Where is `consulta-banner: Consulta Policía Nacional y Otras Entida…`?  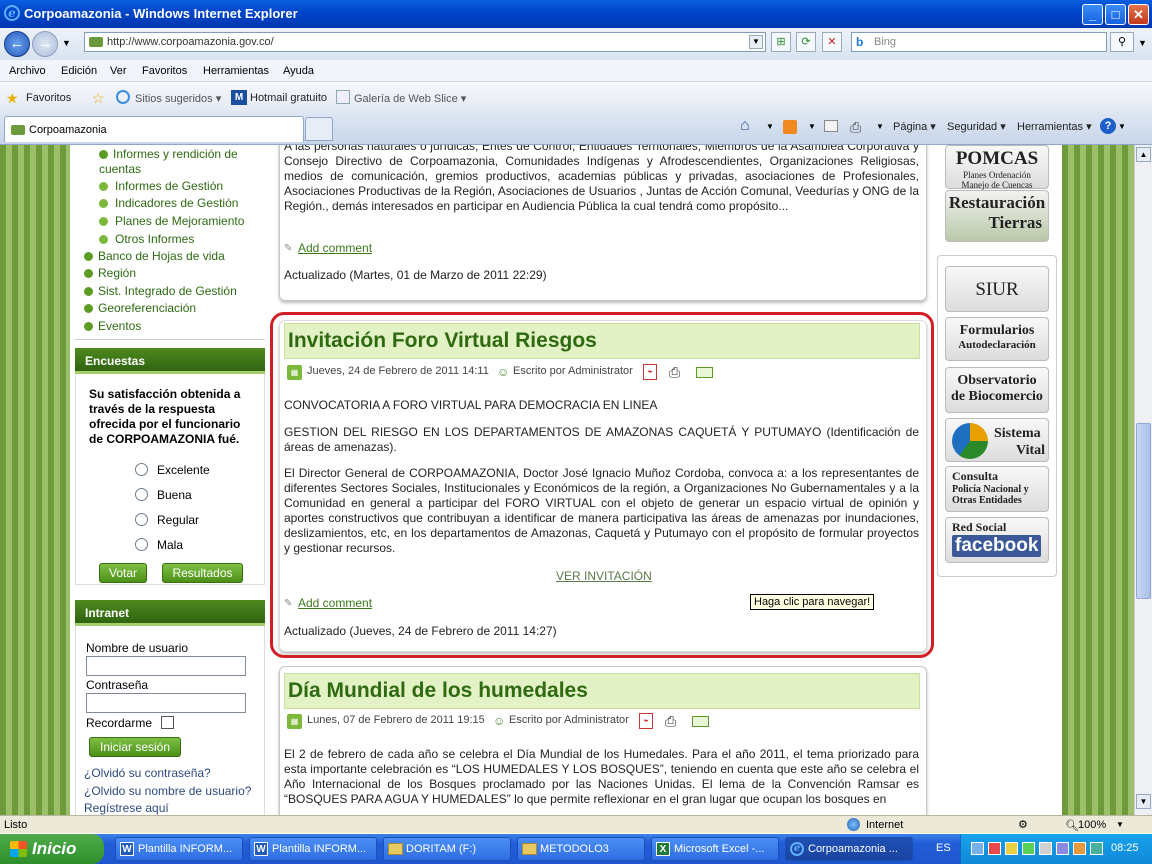
consulta-banner: Consulta Policía Nacional y Otras Entida… is located at coordinates (997, 489).